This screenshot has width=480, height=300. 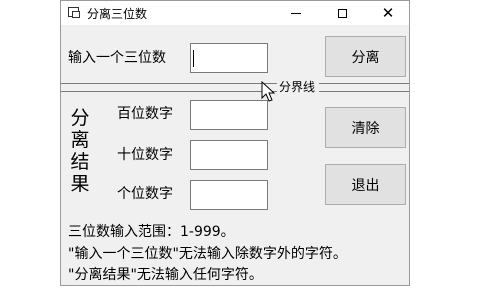 I want to click on title-bar: 分离三位数 ✕, so click(x=235, y=13).